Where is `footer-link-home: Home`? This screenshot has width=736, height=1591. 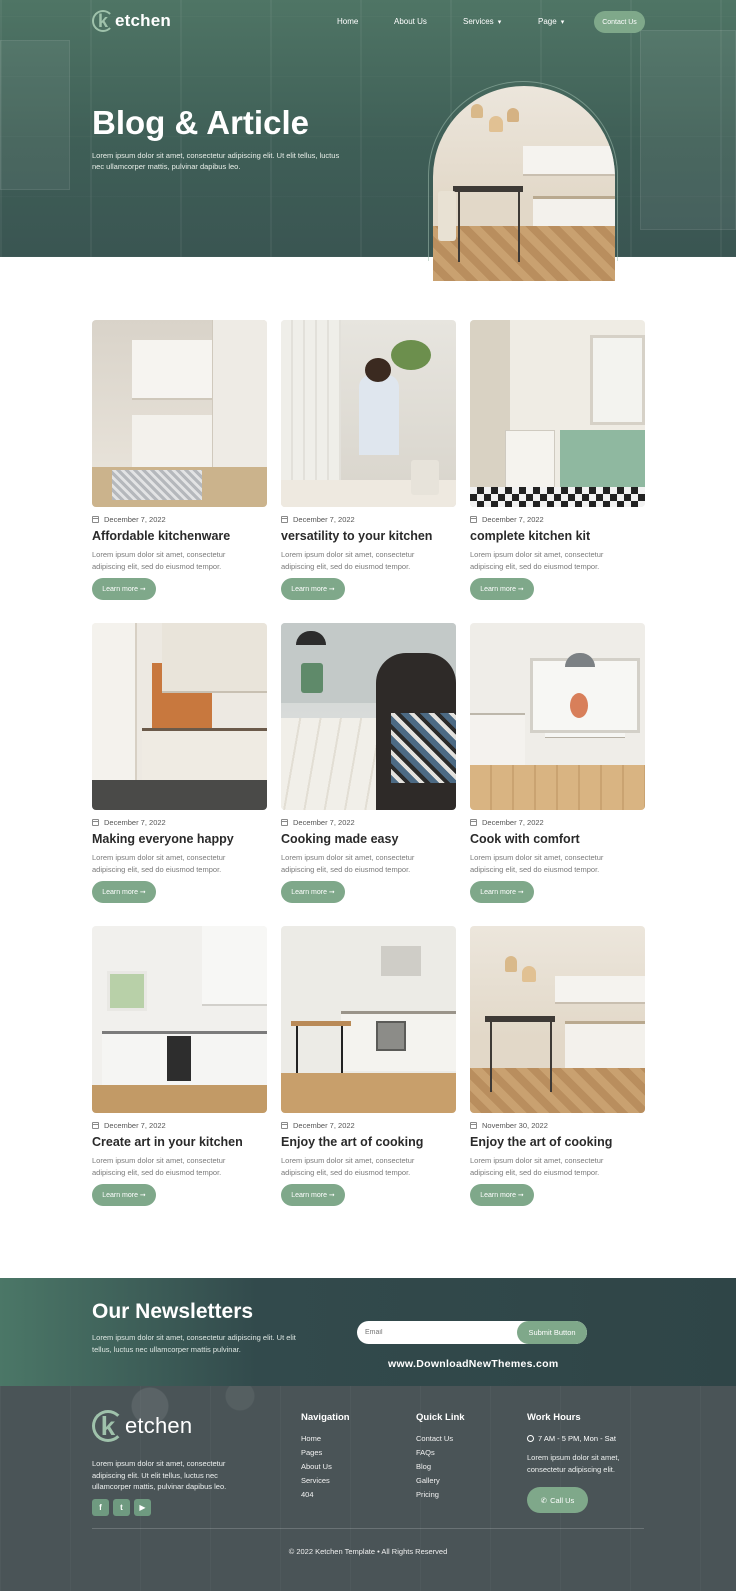 footer-link-home: Home is located at coordinates (325, 1441).